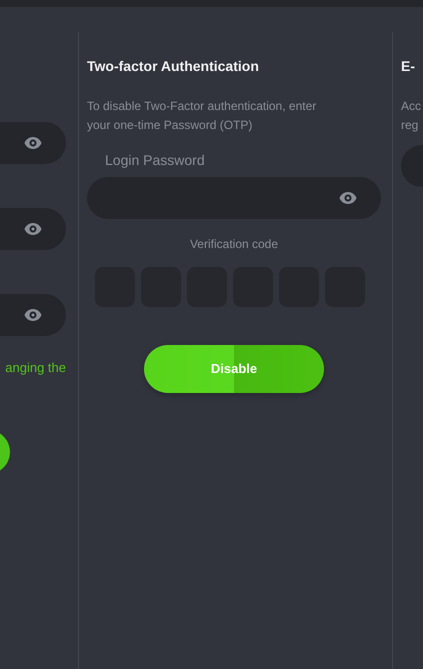 This screenshot has height=669, width=423. Describe the element at coordinates (202, 116) in the screenshot. I see `description-text: To disable Two-Factor authentication, enter your one-time Password (OTP)` at that location.